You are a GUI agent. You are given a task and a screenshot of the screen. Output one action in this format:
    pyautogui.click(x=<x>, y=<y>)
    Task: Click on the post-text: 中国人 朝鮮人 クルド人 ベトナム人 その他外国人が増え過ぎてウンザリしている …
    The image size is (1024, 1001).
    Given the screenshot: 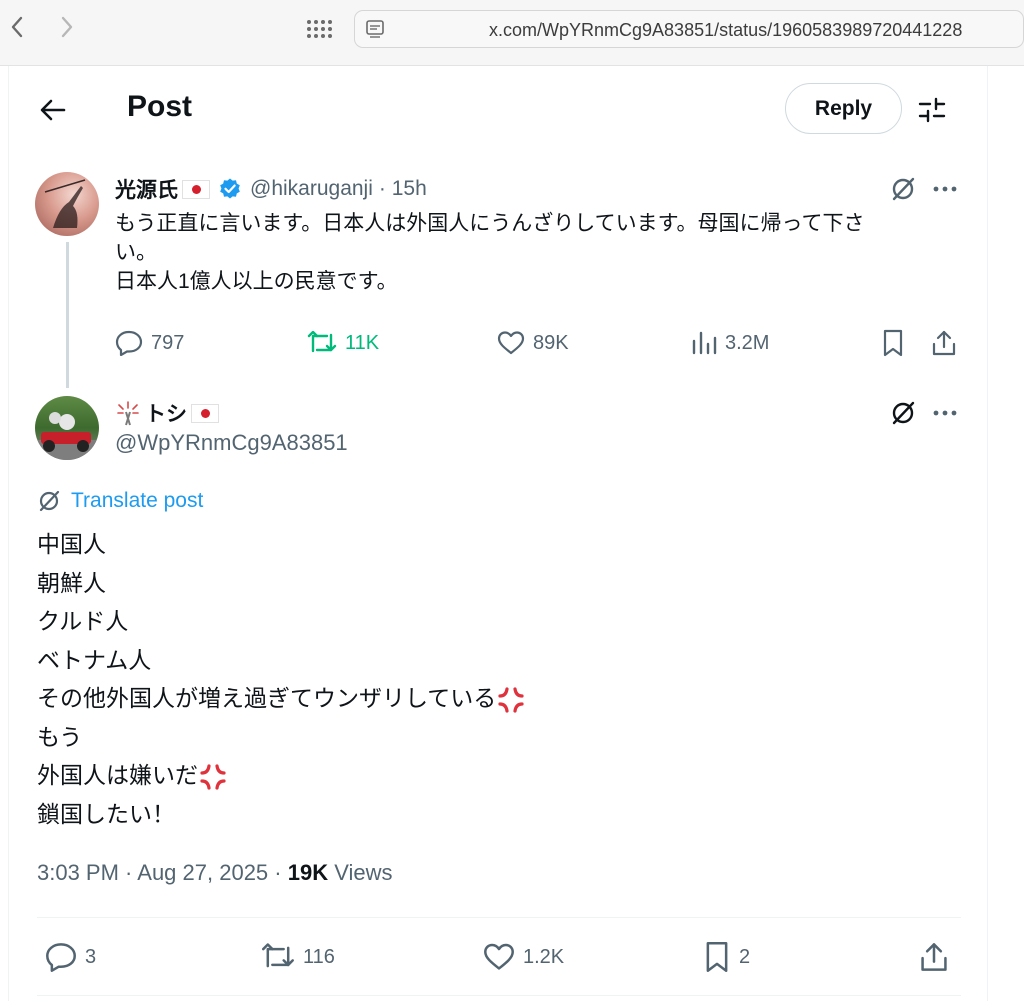 What is the action you would take?
    pyautogui.click(x=281, y=679)
    